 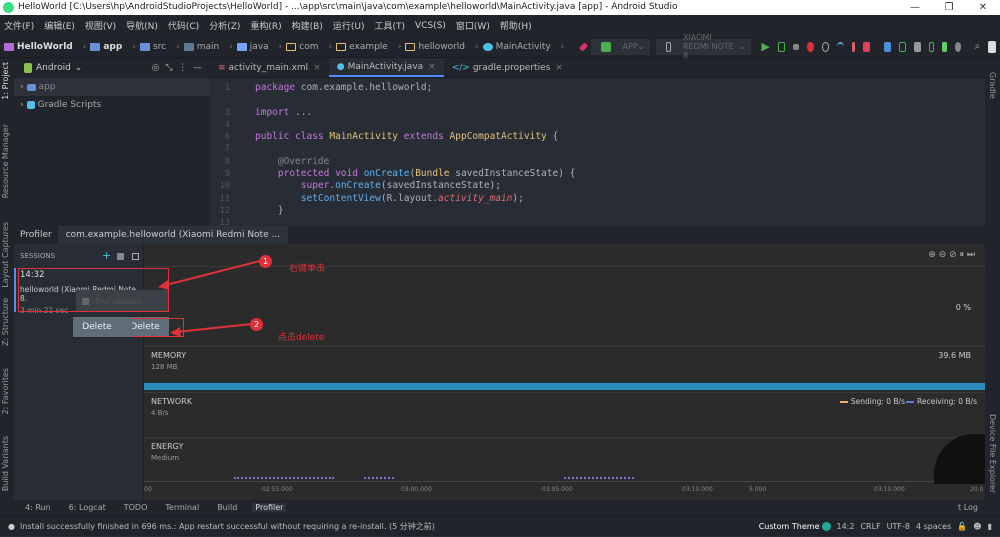 I want to click on tool-tab-build: Build, so click(x=227, y=507).